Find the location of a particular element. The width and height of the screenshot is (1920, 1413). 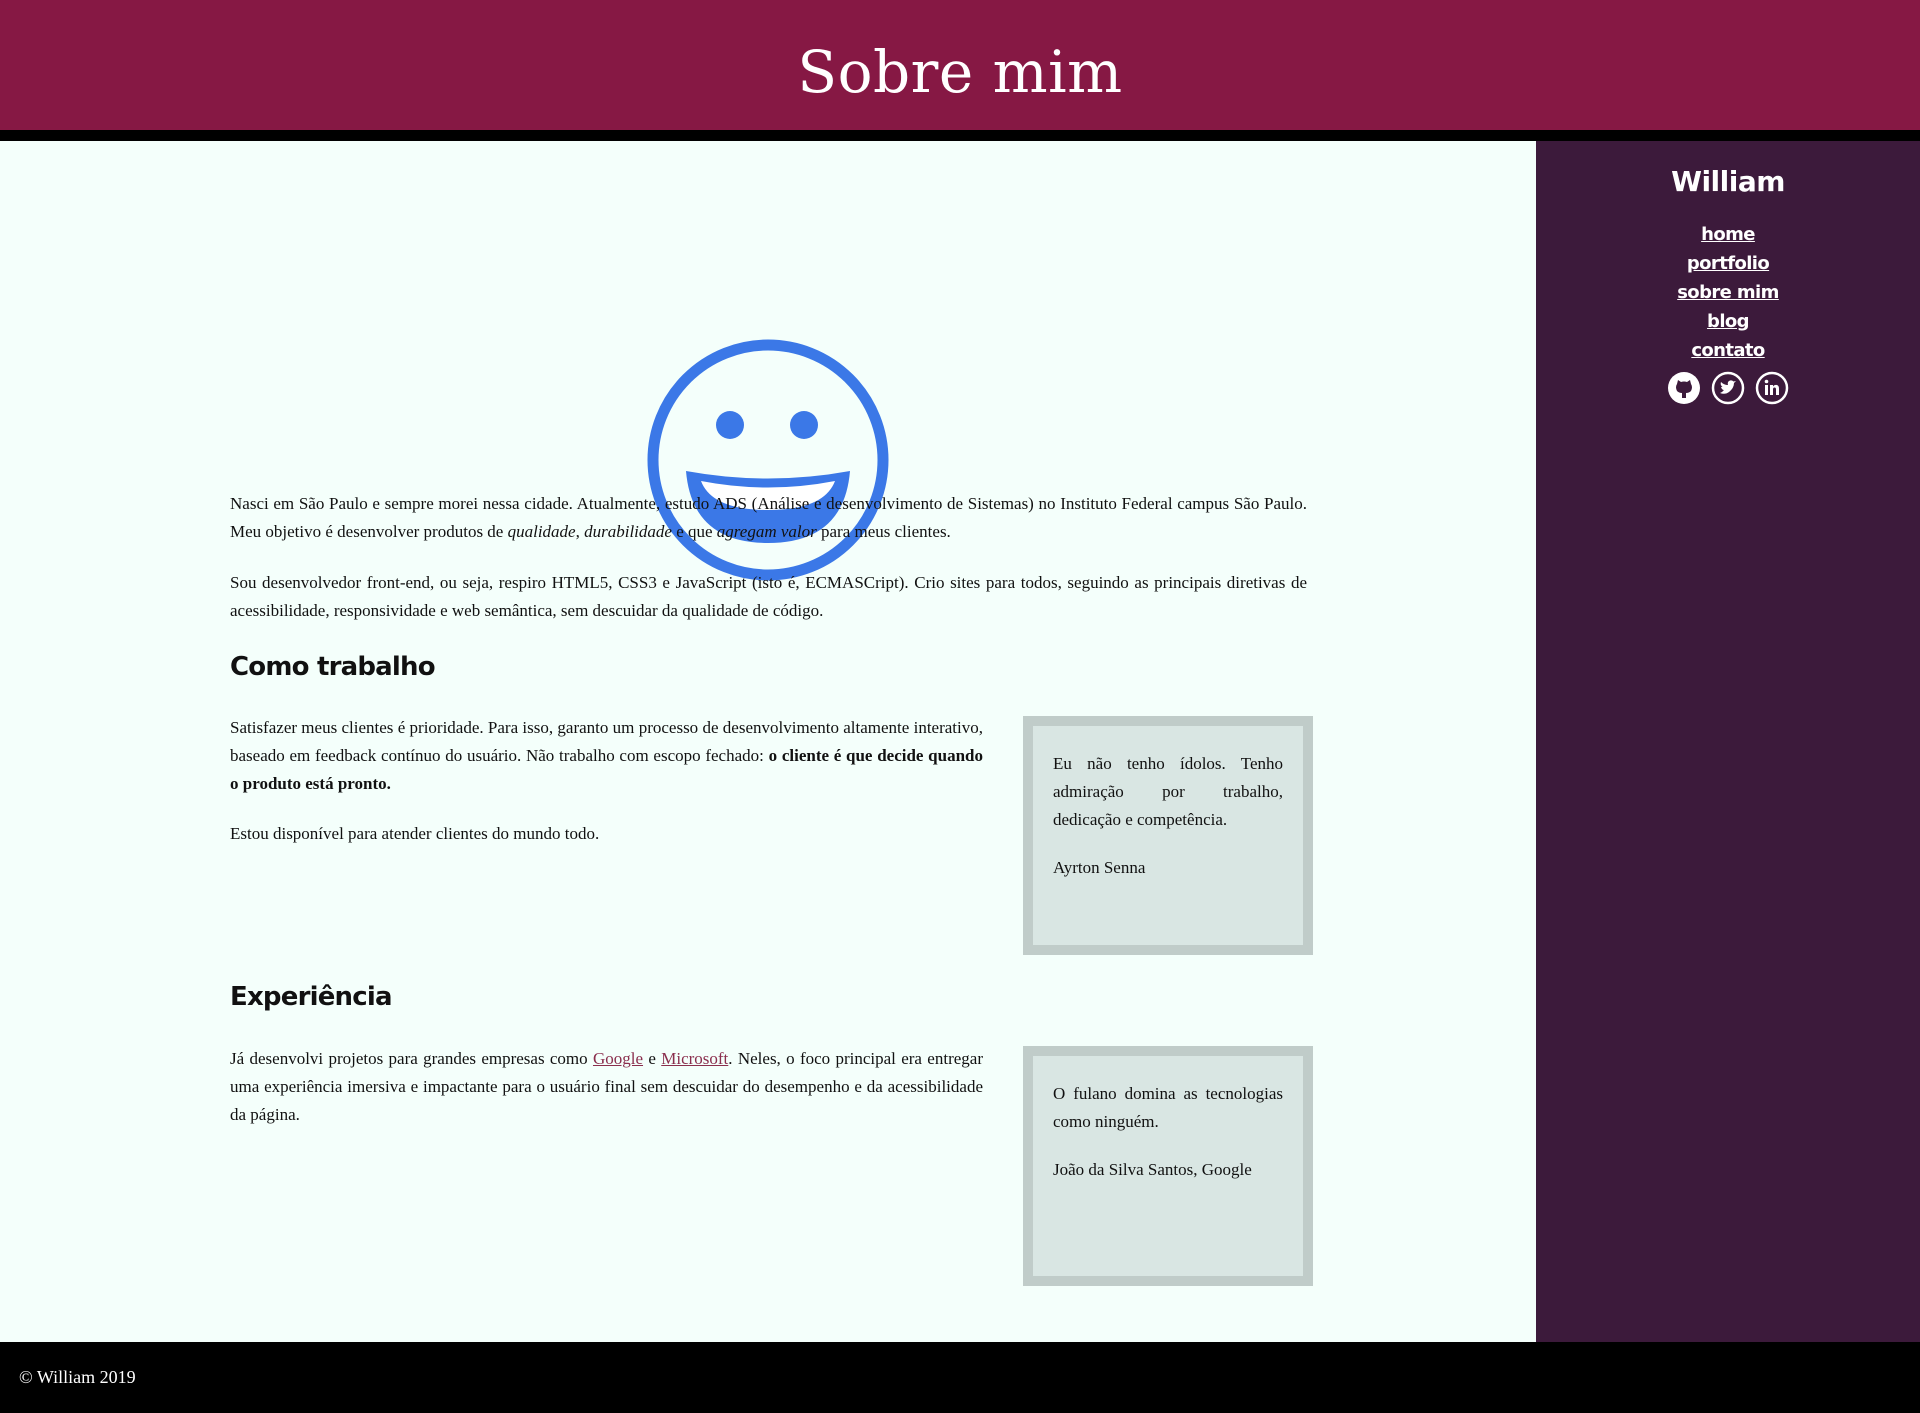

nav-link-contato: contato is located at coordinates (1728, 350).